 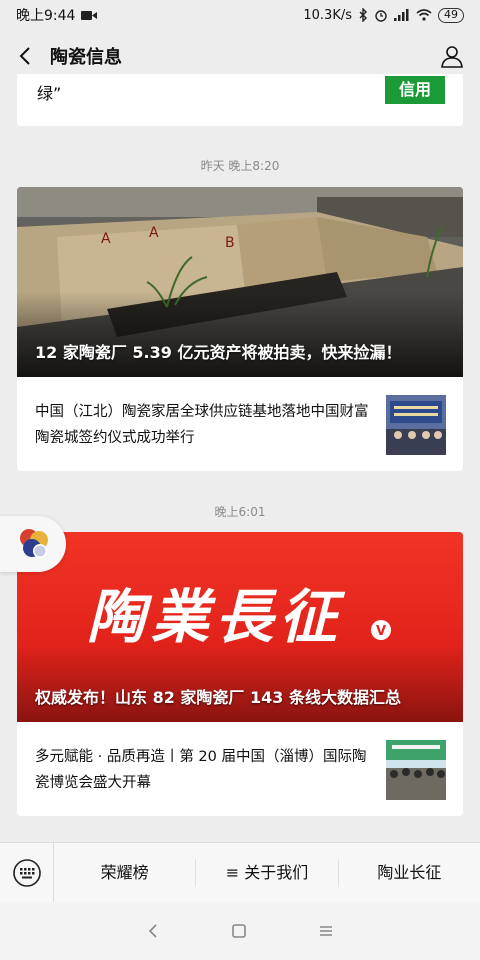 I want to click on signal-icon, so click(x=401, y=15).